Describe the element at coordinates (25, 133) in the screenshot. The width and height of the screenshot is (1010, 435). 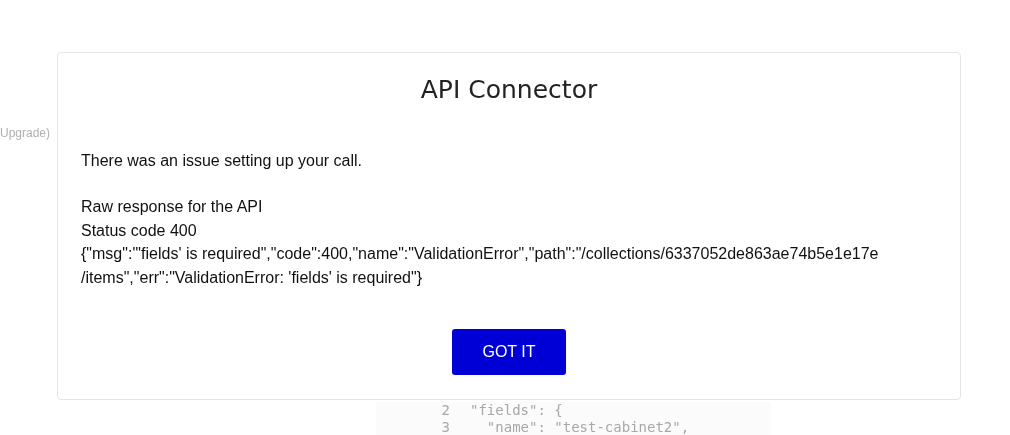
I see `upgrade-text: Upgrade)` at that location.